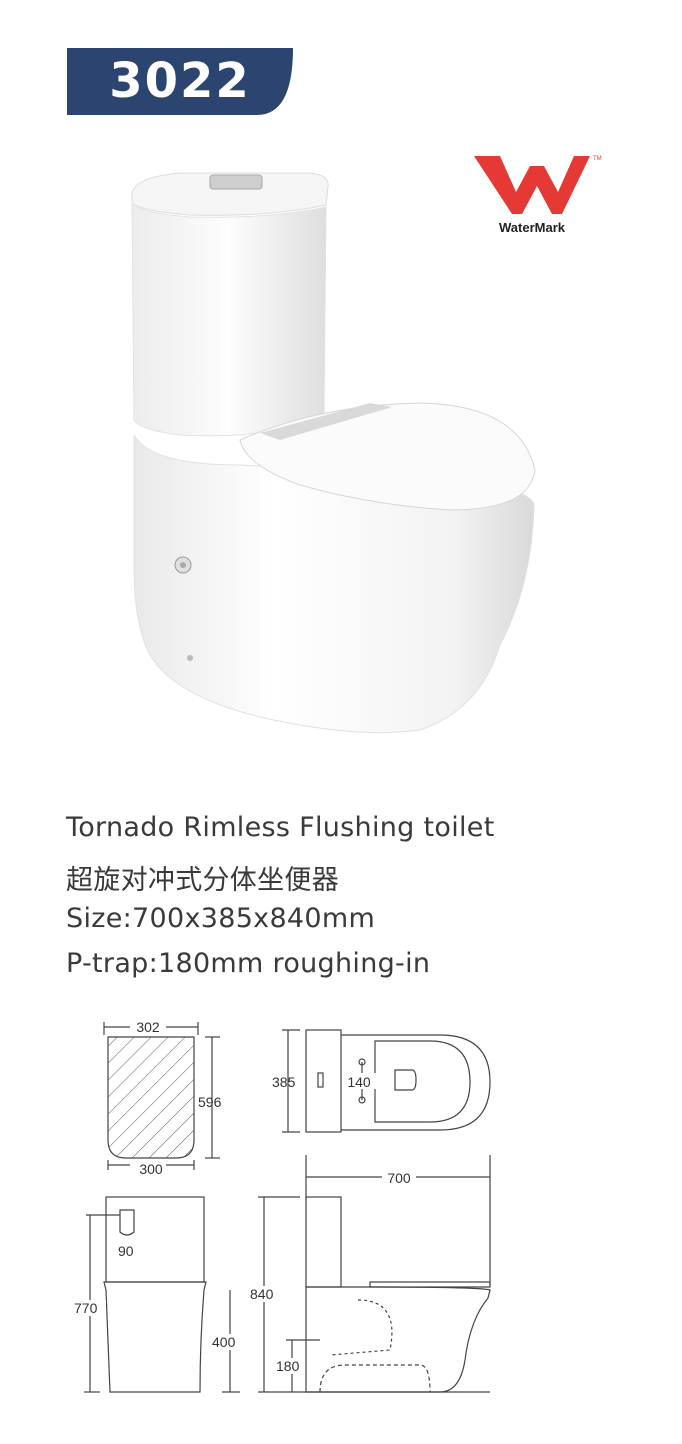  I want to click on product-name-cn: 超旋对冲式分体坐便器, so click(202, 880).